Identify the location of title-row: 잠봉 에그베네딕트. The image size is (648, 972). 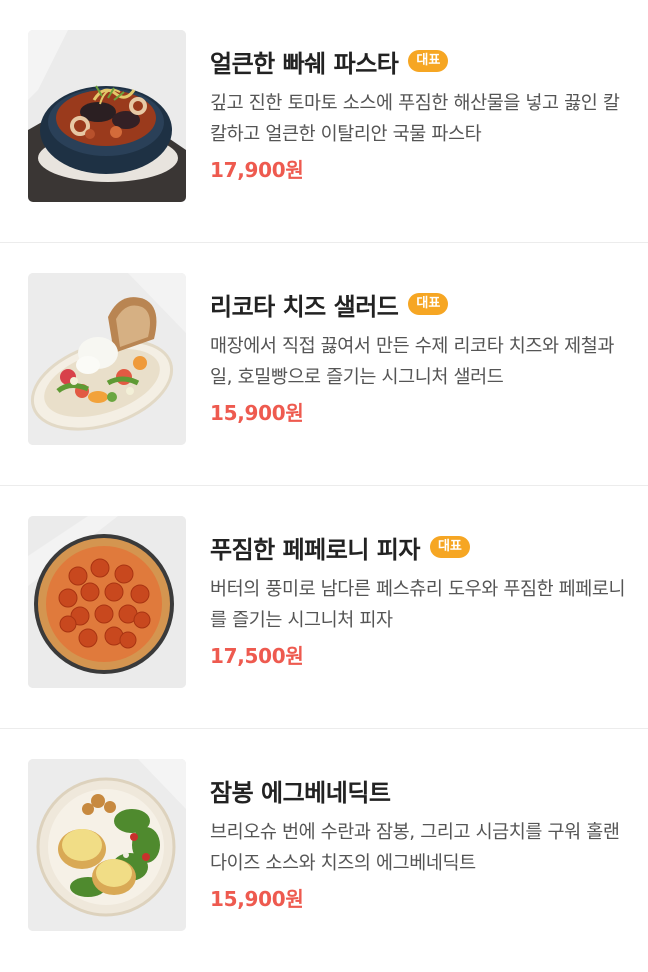
(419, 790).